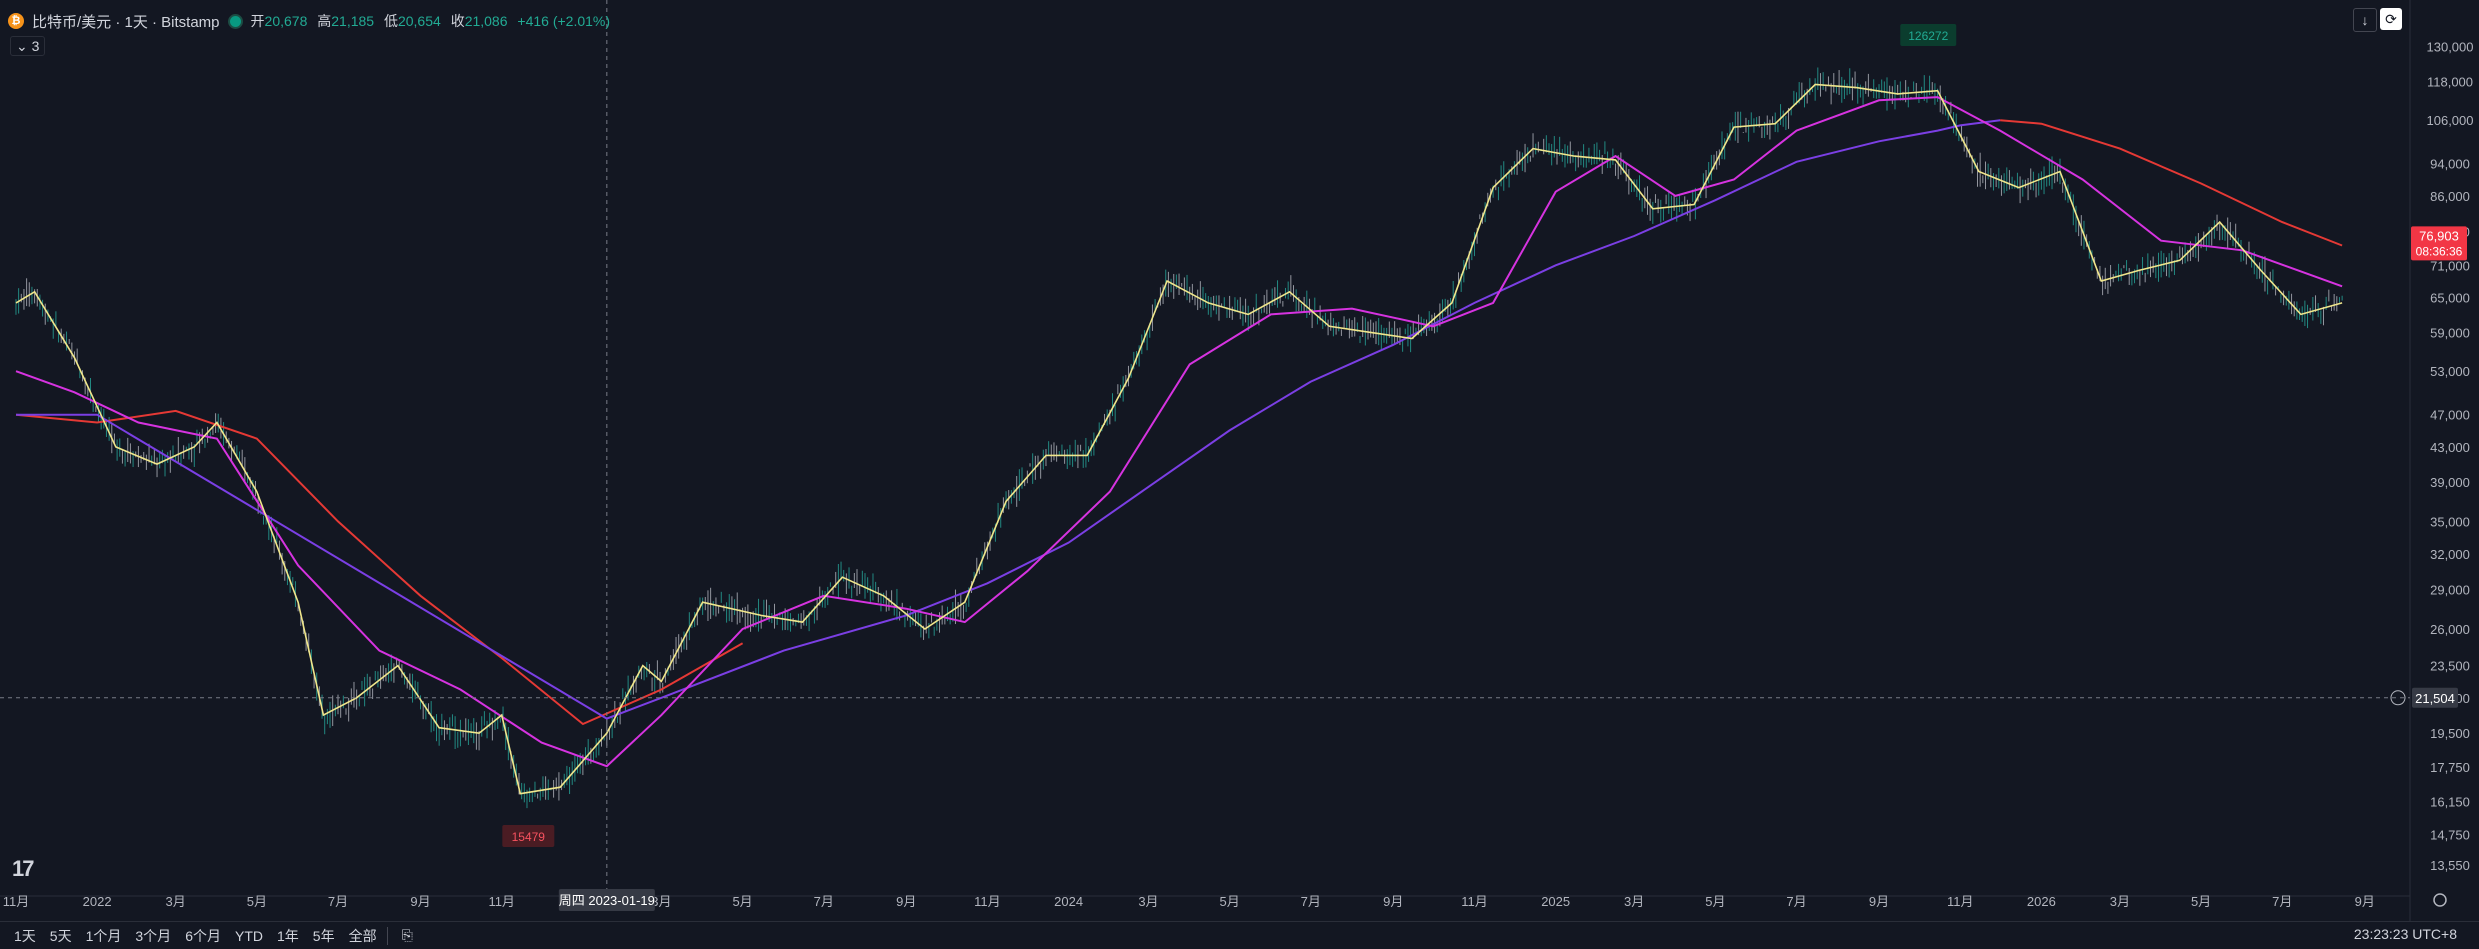 The width and height of the screenshot is (2479, 949). Describe the element at coordinates (2450, 666) in the screenshot. I see `y-tick-label: 23,500` at that location.